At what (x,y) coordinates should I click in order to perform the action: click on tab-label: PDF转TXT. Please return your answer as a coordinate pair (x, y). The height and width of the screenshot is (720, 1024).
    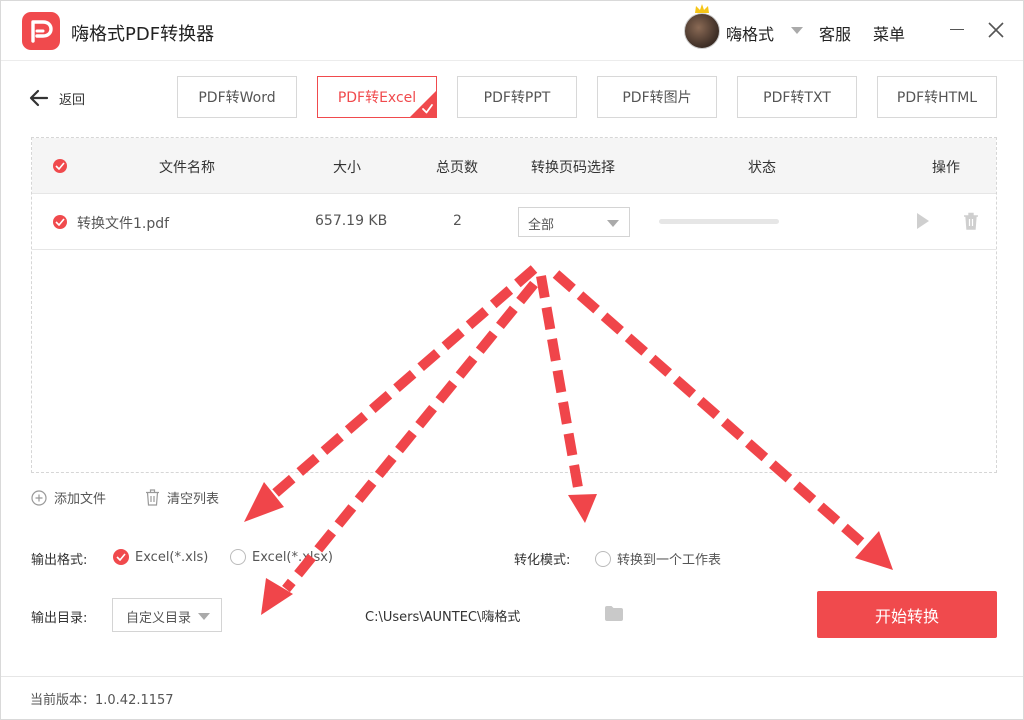
    Looking at the image, I should click on (797, 98).